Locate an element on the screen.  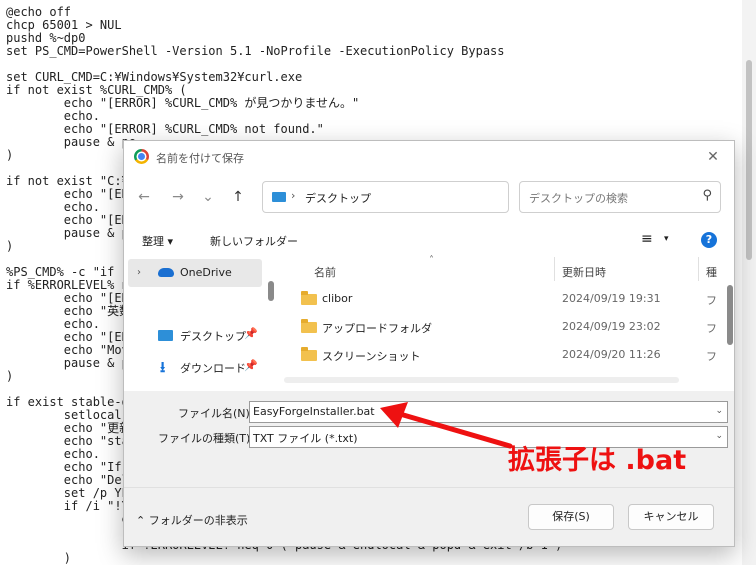
onedrive-cloud-icon is located at coordinates (166, 272).